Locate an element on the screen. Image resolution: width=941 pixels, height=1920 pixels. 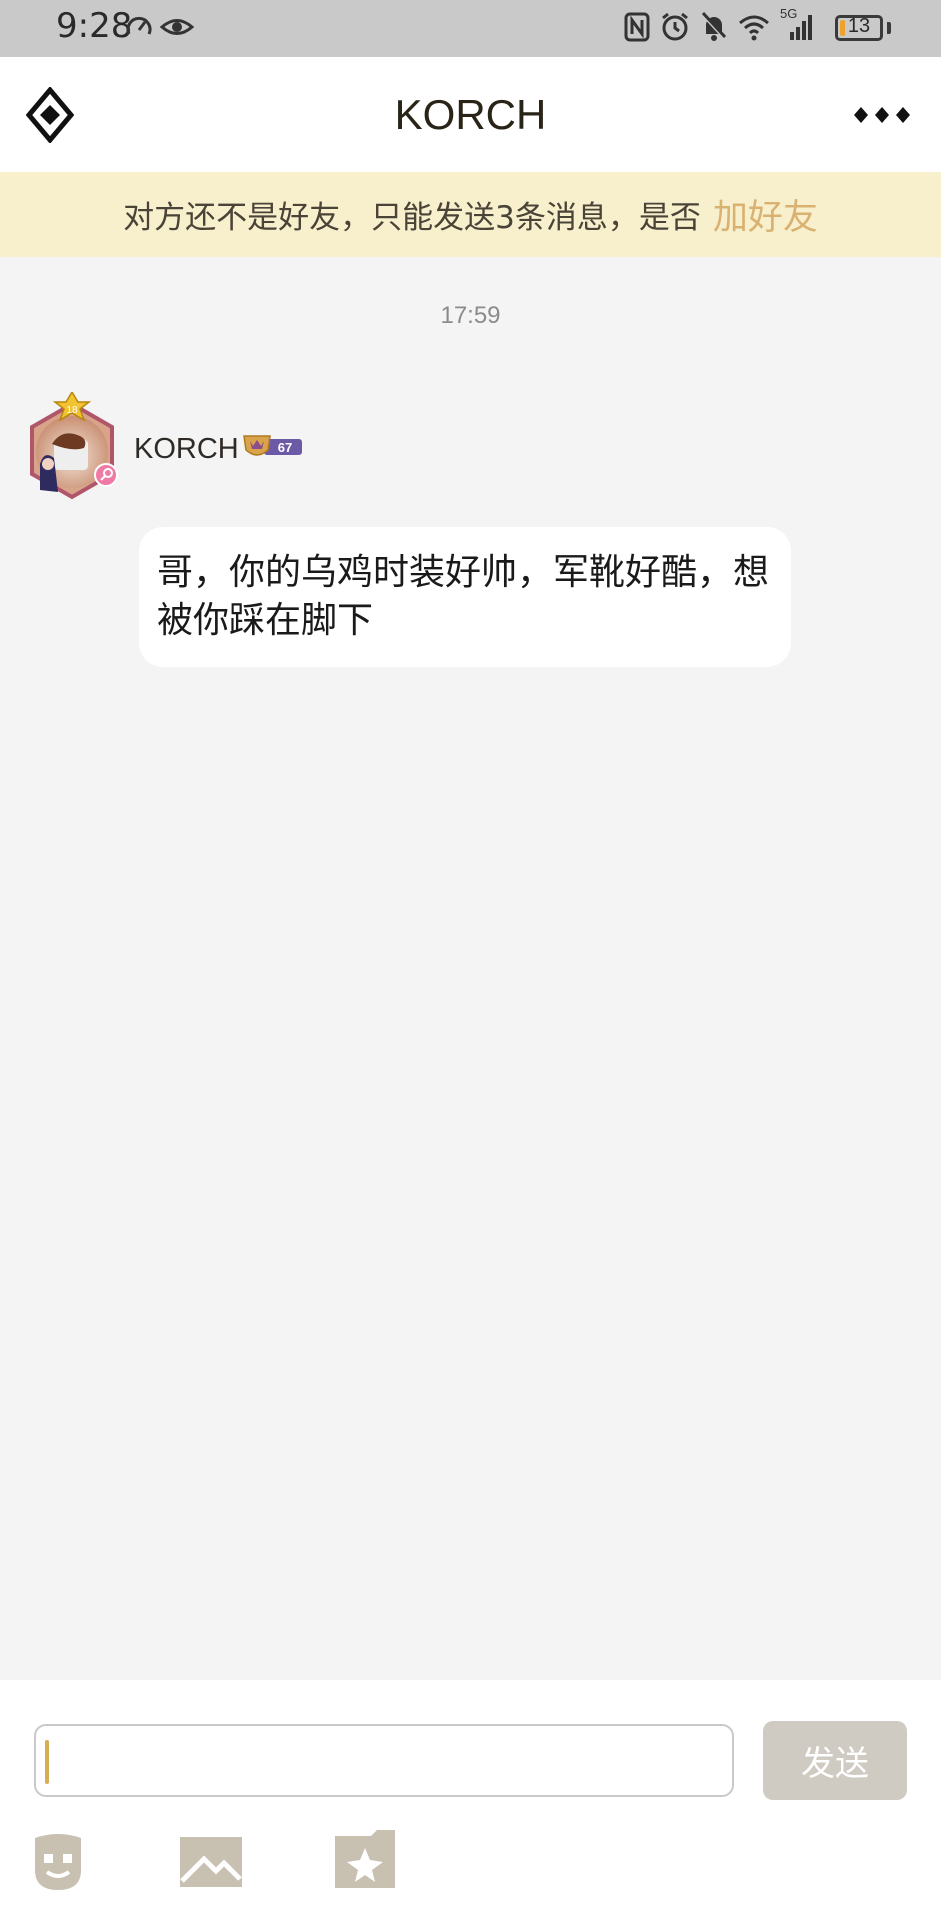
battery-level: 13 is located at coordinates (859, 26).